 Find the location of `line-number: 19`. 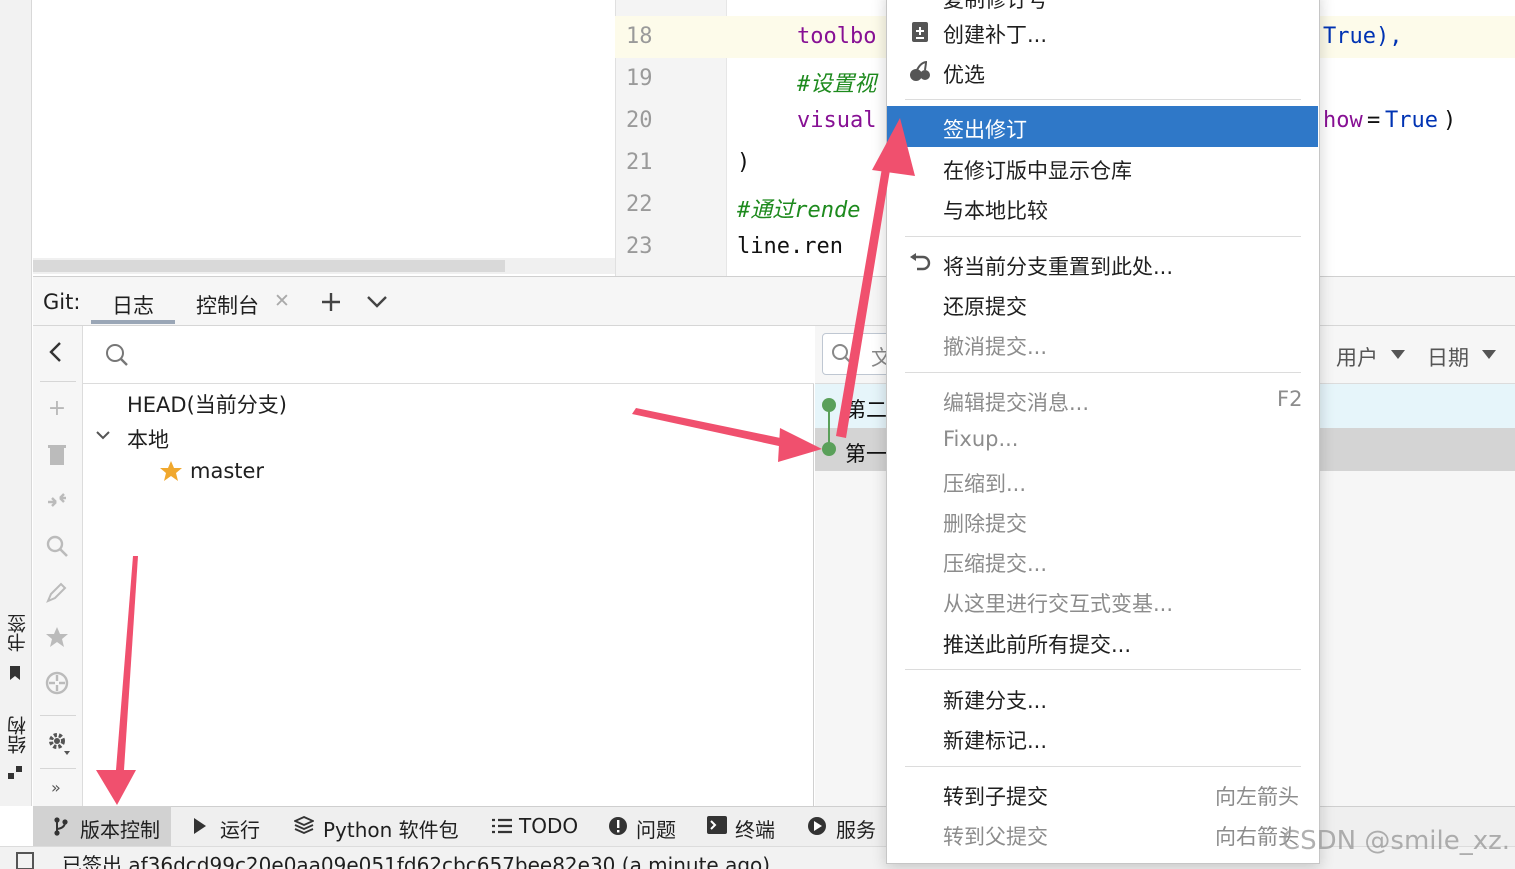

line-number: 19 is located at coordinates (639, 78).